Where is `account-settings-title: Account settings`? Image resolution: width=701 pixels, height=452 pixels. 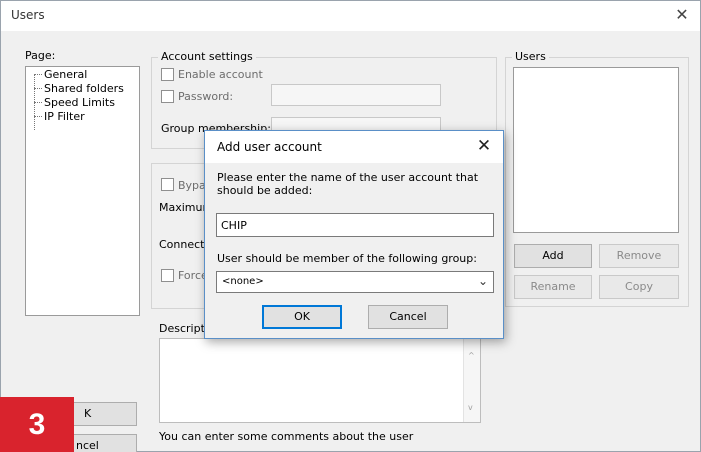
account-settings-title: Account settings is located at coordinates (207, 56).